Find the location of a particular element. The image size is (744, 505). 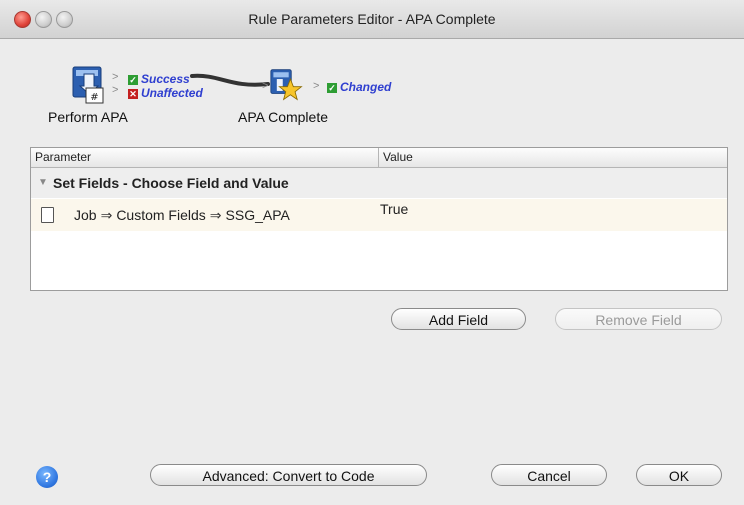

disclosure-triangle-icon: ▼ is located at coordinates (43, 182).